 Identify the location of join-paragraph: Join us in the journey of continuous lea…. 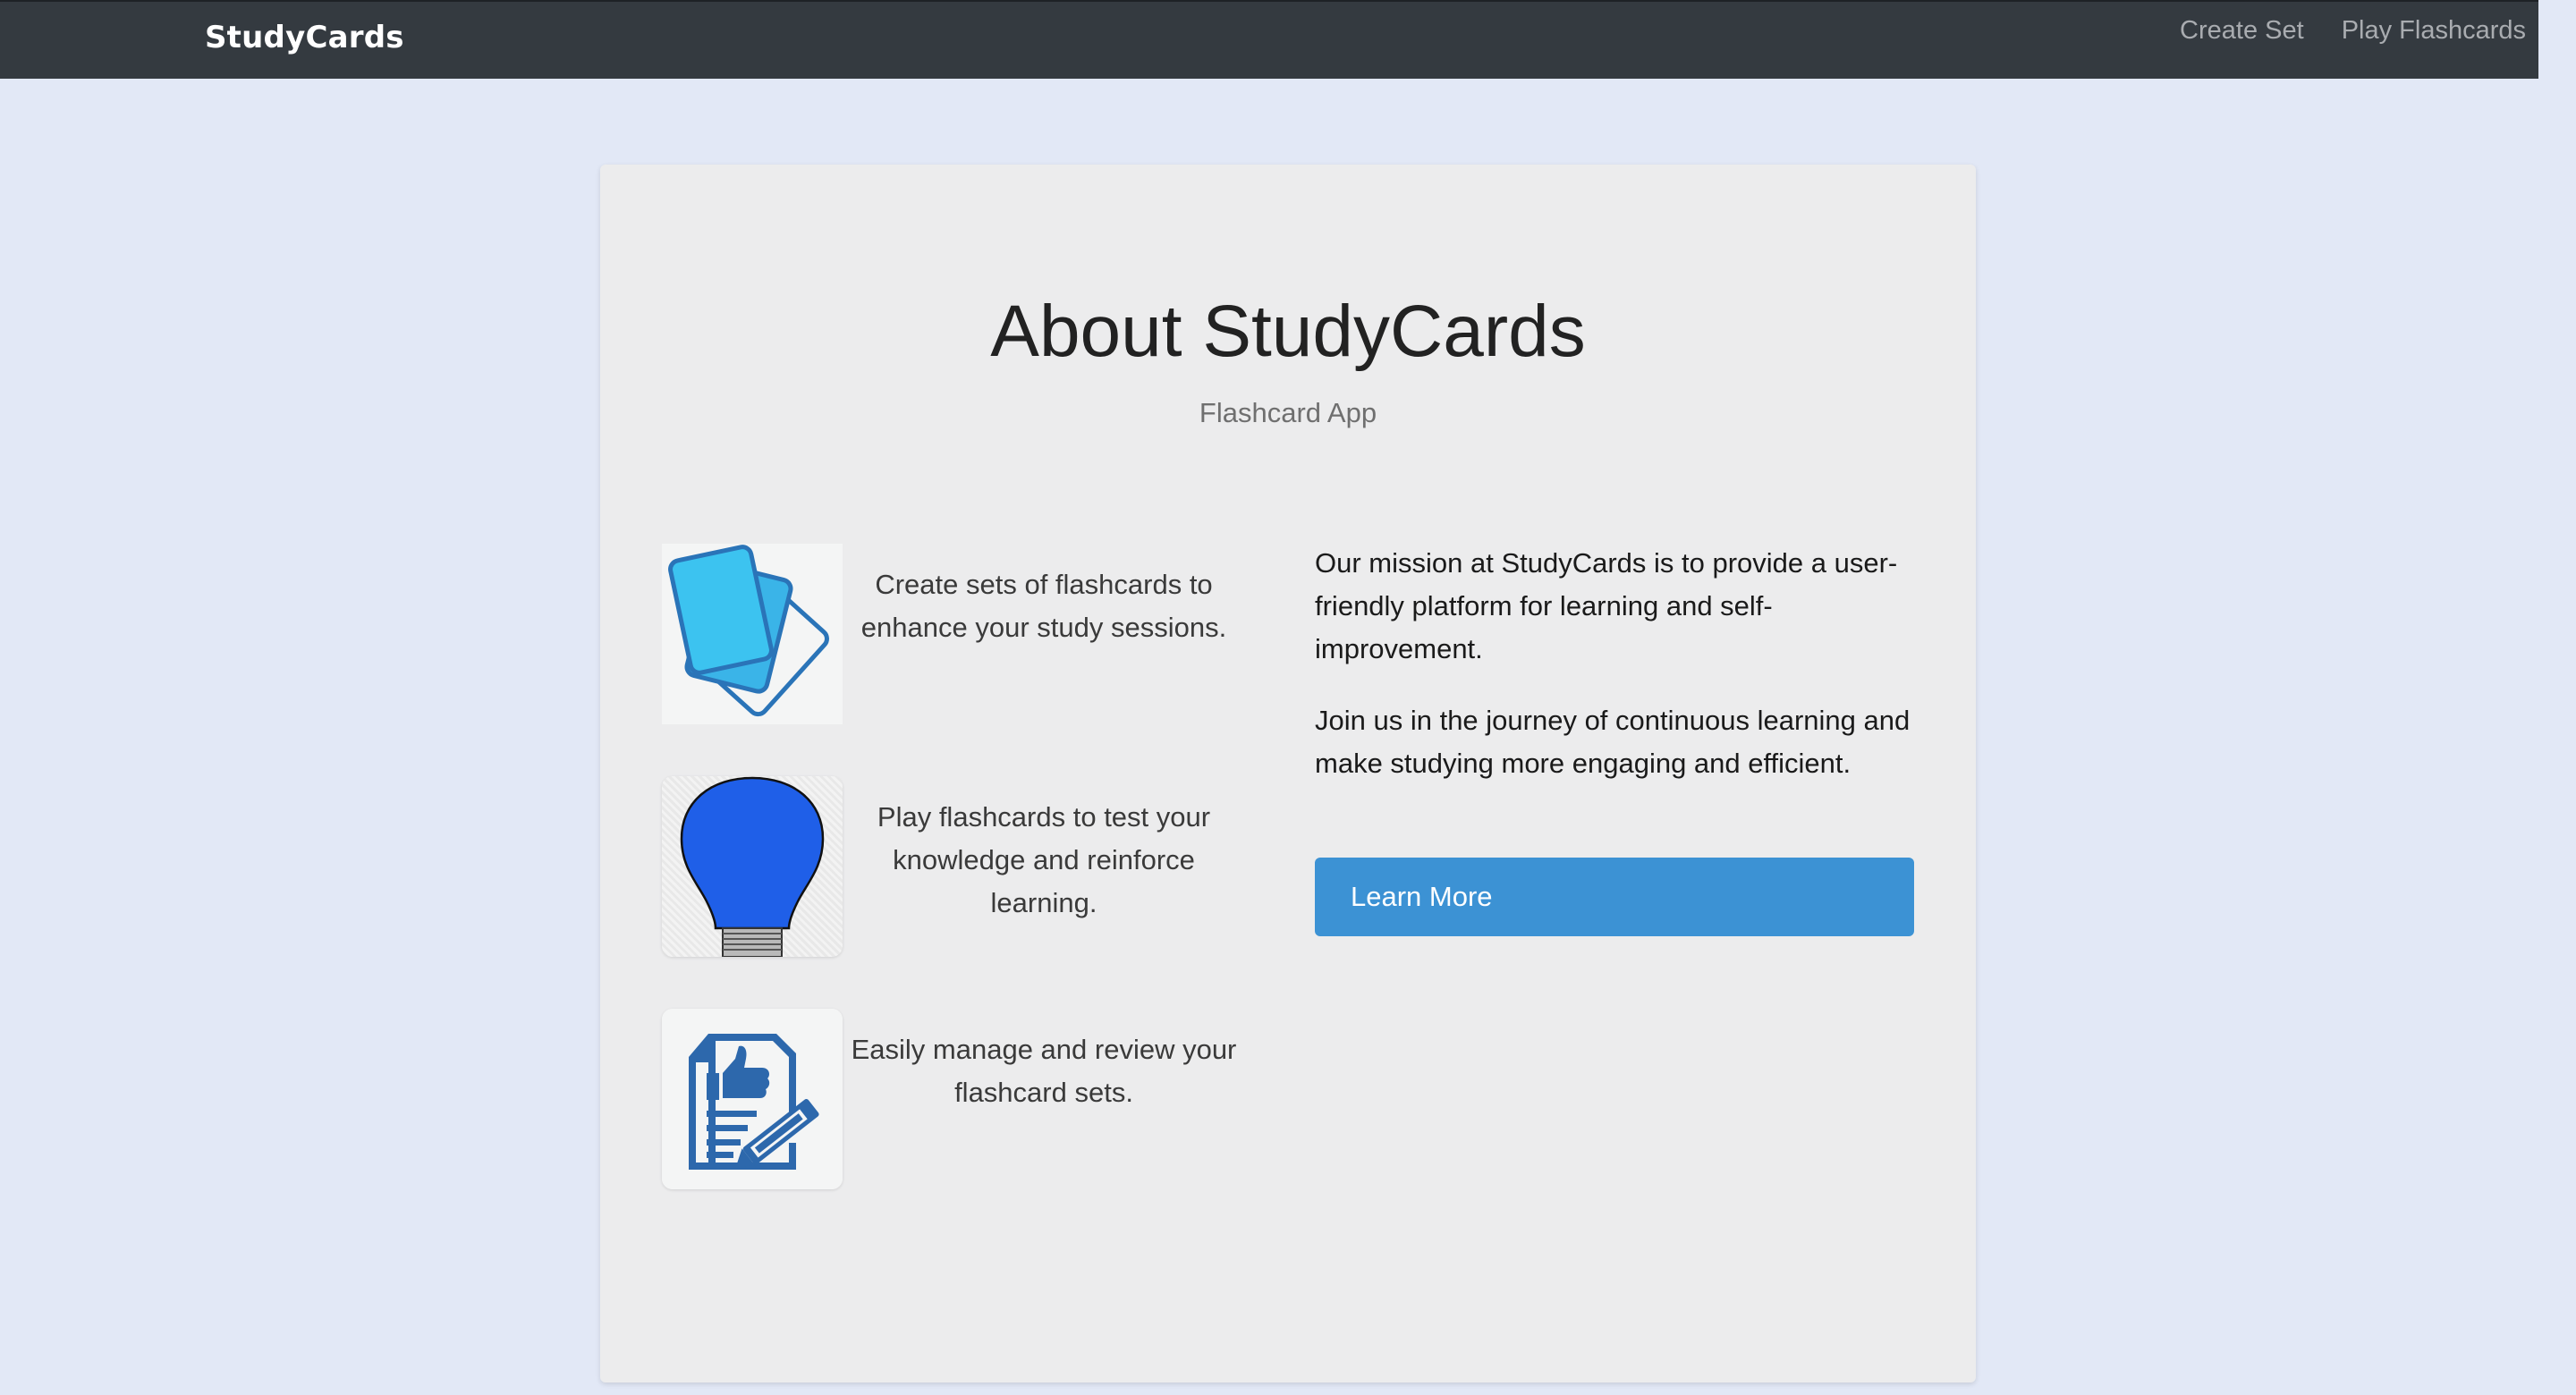
(1613, 742).